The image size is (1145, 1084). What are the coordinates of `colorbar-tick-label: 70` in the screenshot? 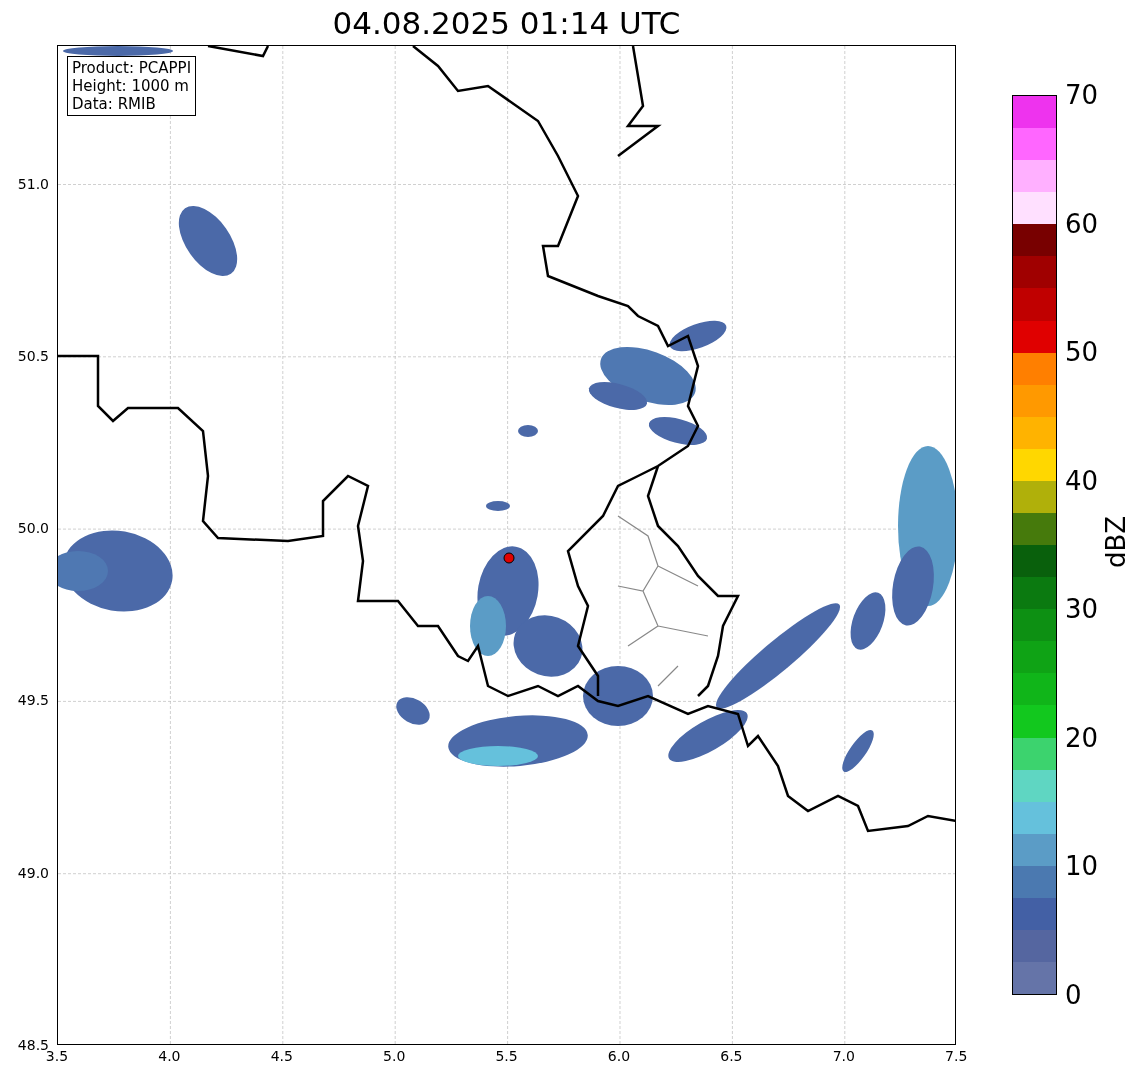 It's located at (1082, 95).